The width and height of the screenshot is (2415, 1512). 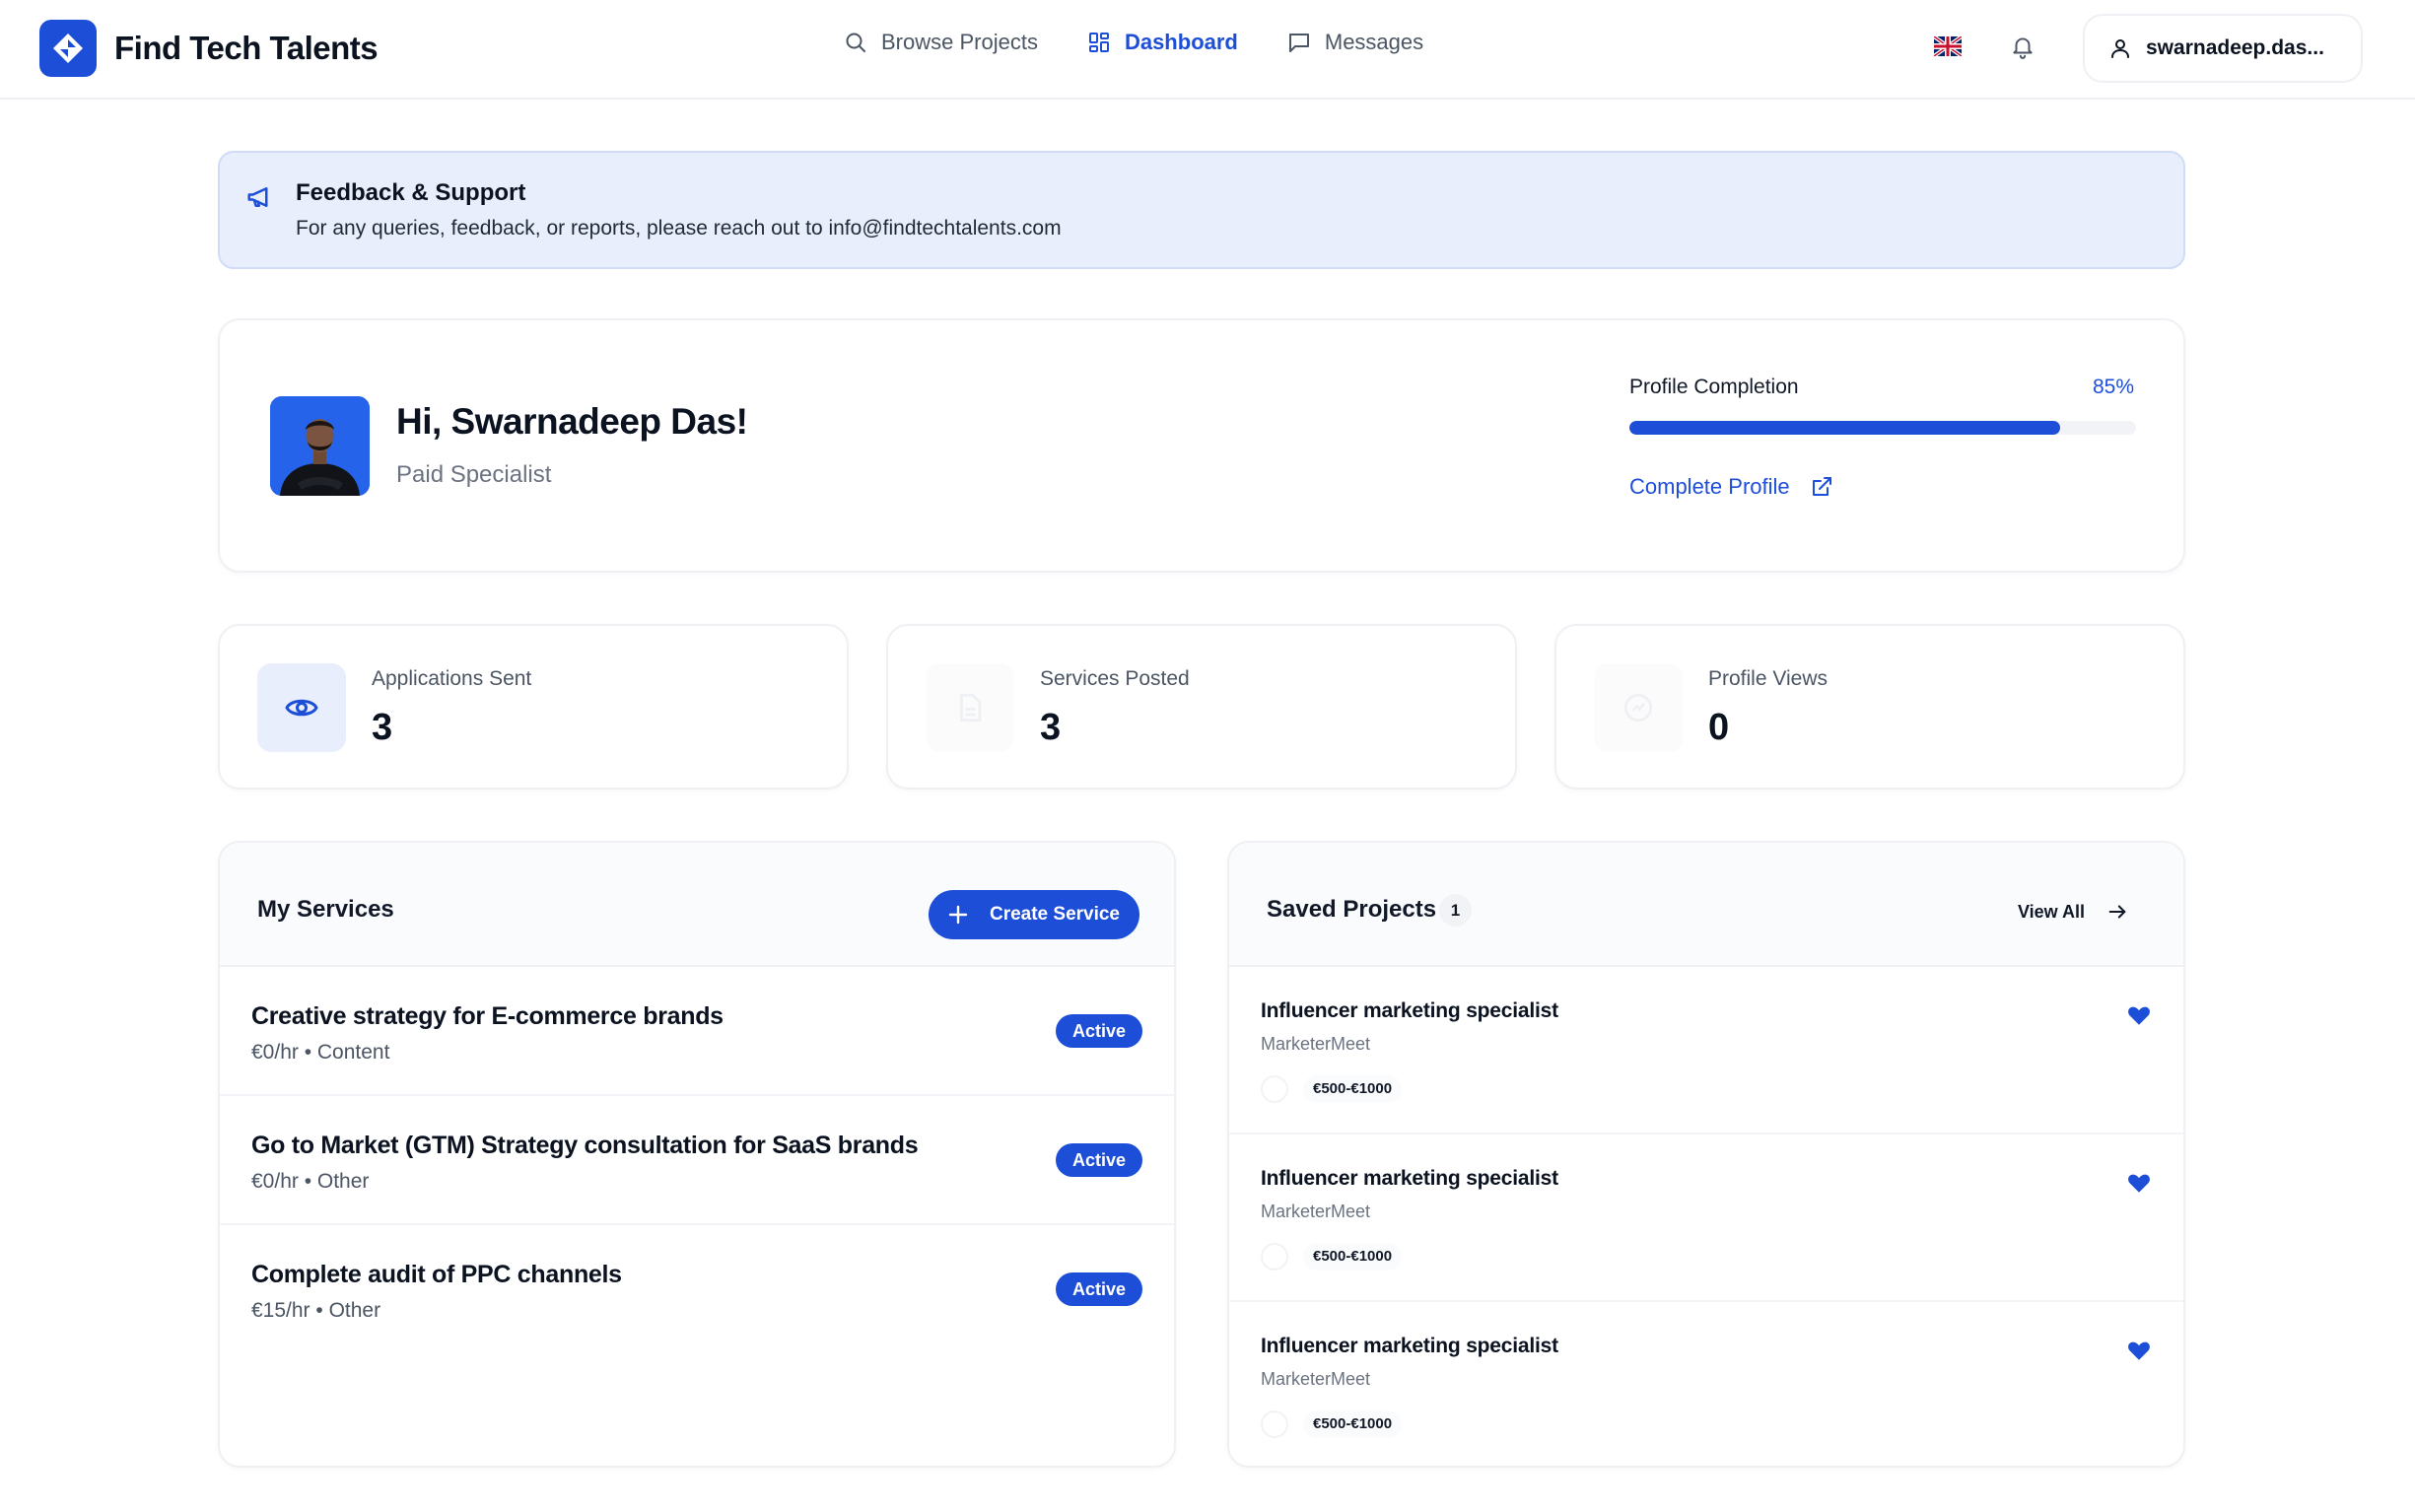 What do you see at coordinates (1455, 911) in the screenshot?
I see `saved-count-badge: 1` at bounding box center [1455, 911].